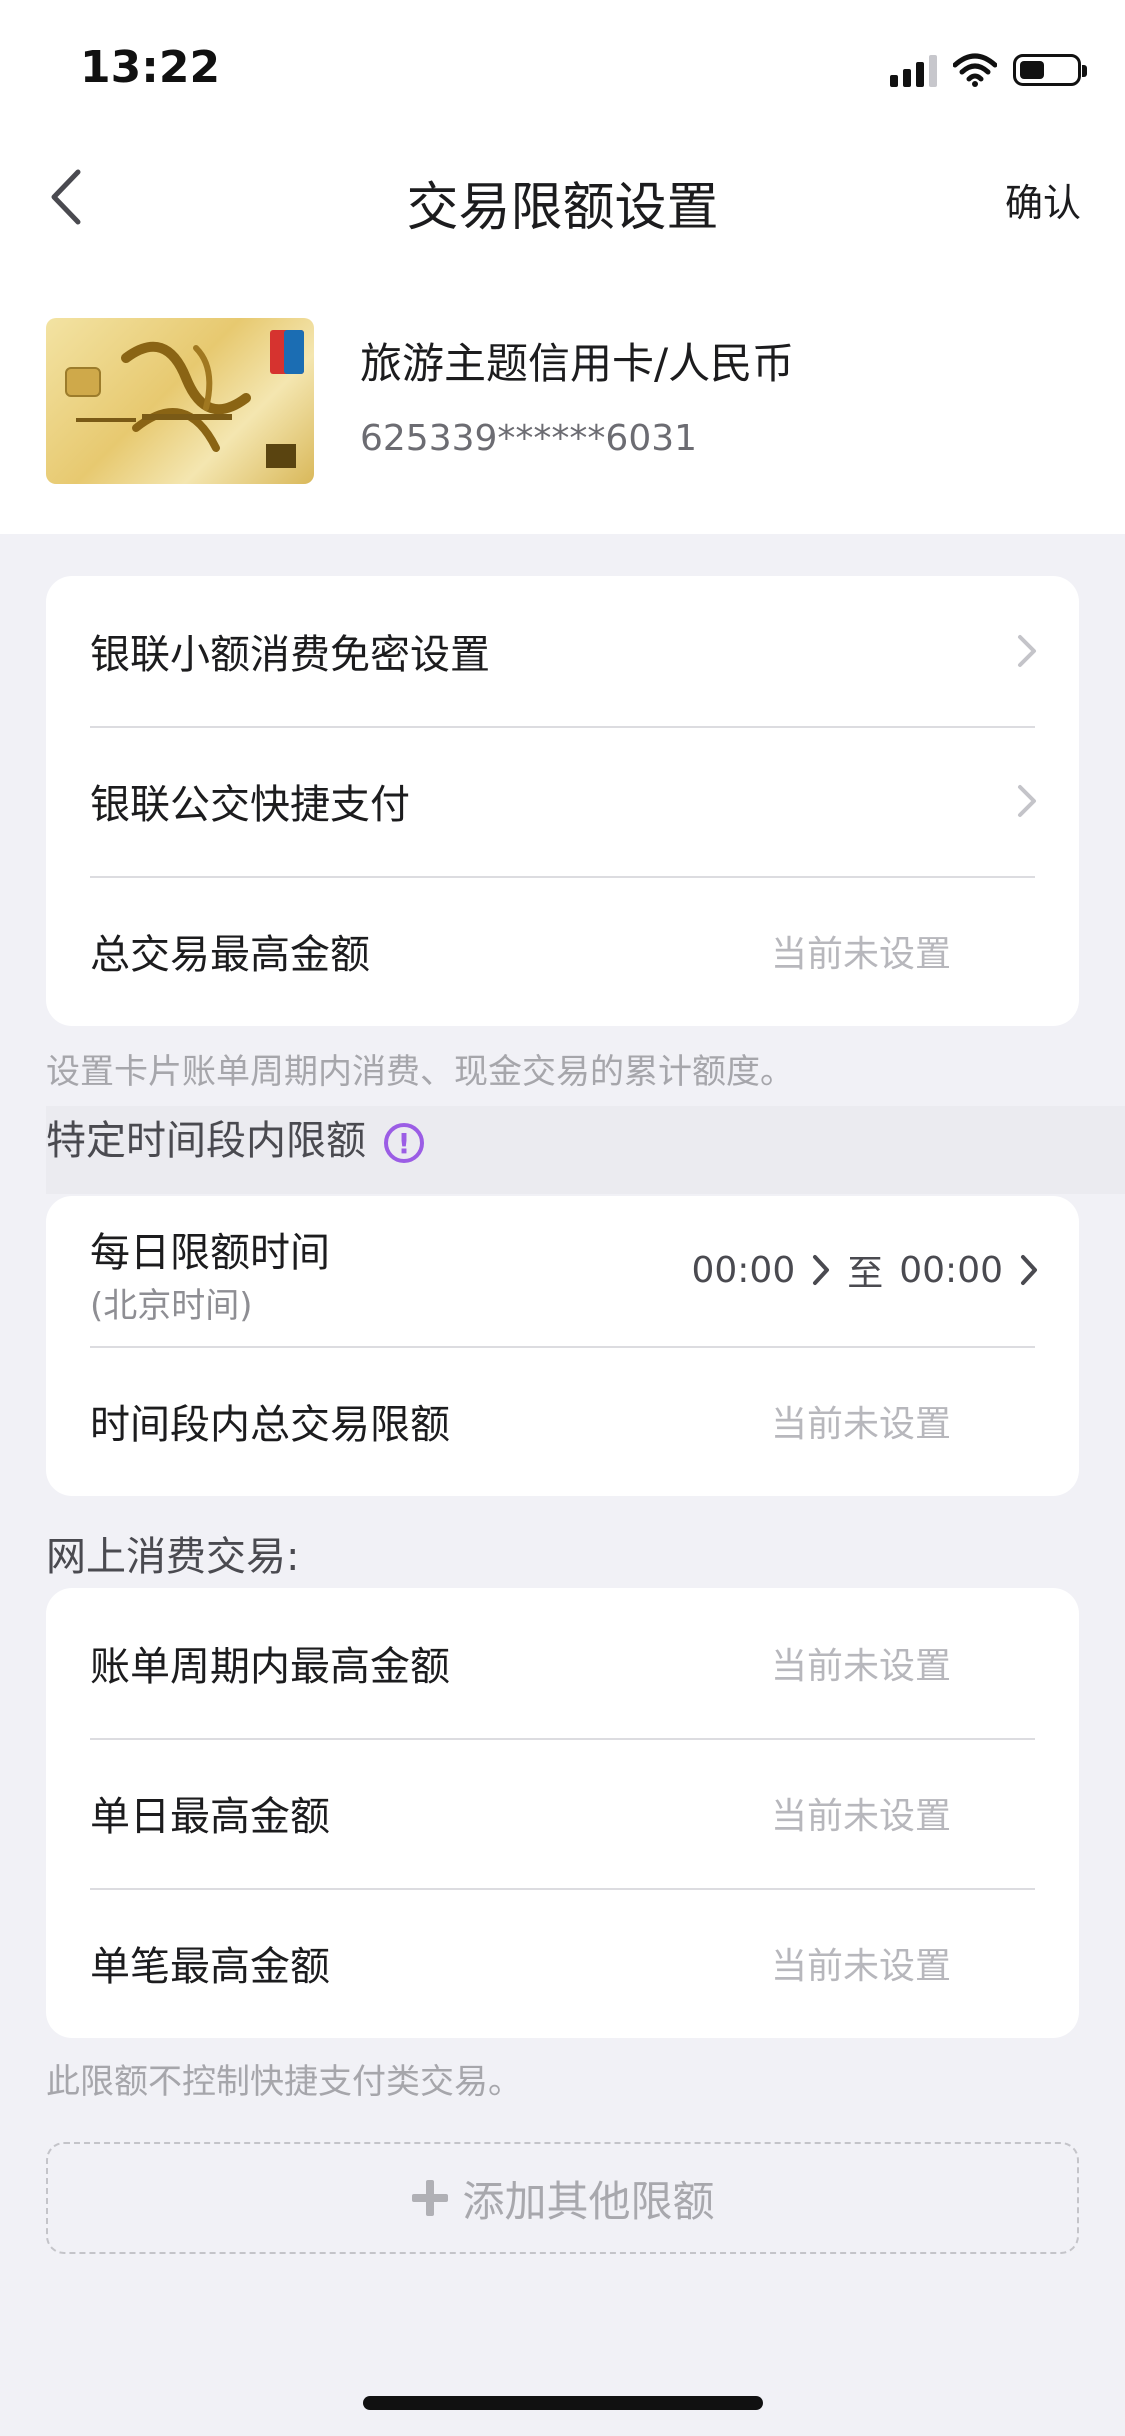 The height and width of the screenshot is (2436, 1125). What do you see at coordinates (588, 2201) in the screenshot?
I see `add-button-label: 添加其他限额` at bounding box center [588, 2201].